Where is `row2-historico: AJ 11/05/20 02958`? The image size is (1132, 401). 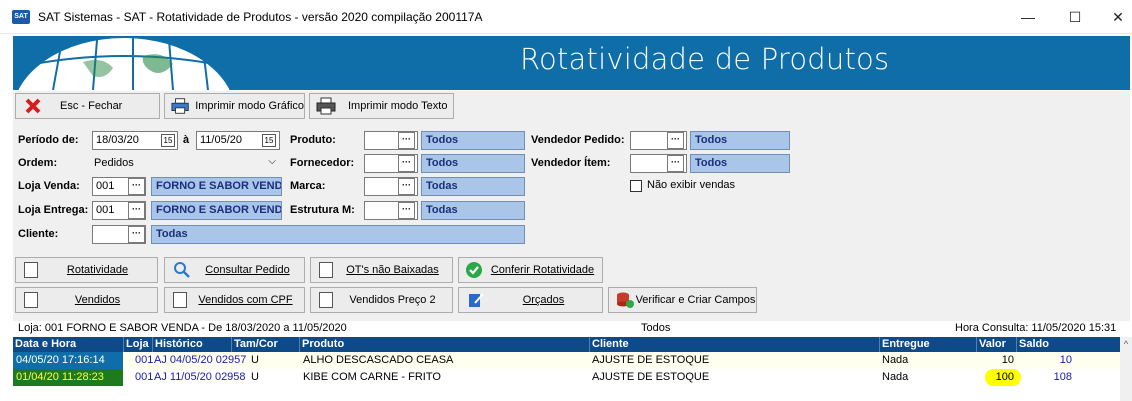
row2-historico: AJ 11/05/20 02958 is located at coordinates (200, 377).